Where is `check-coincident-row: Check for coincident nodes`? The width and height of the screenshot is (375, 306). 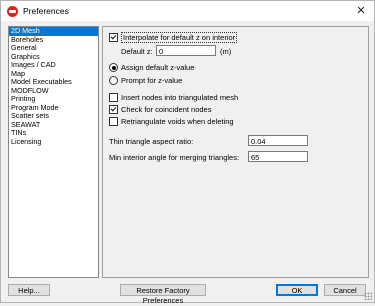 check-coincident-row: Check for coincident nodes is located at coordinates (160, 109).